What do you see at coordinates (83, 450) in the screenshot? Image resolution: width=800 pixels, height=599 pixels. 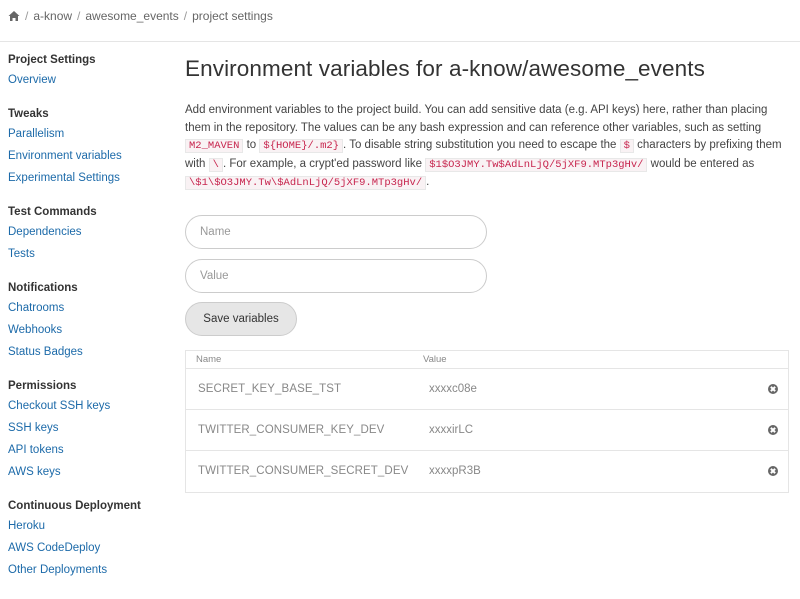 I see `sidebar-item-api-tokens: API tokens` at bounding box center [83, 450].